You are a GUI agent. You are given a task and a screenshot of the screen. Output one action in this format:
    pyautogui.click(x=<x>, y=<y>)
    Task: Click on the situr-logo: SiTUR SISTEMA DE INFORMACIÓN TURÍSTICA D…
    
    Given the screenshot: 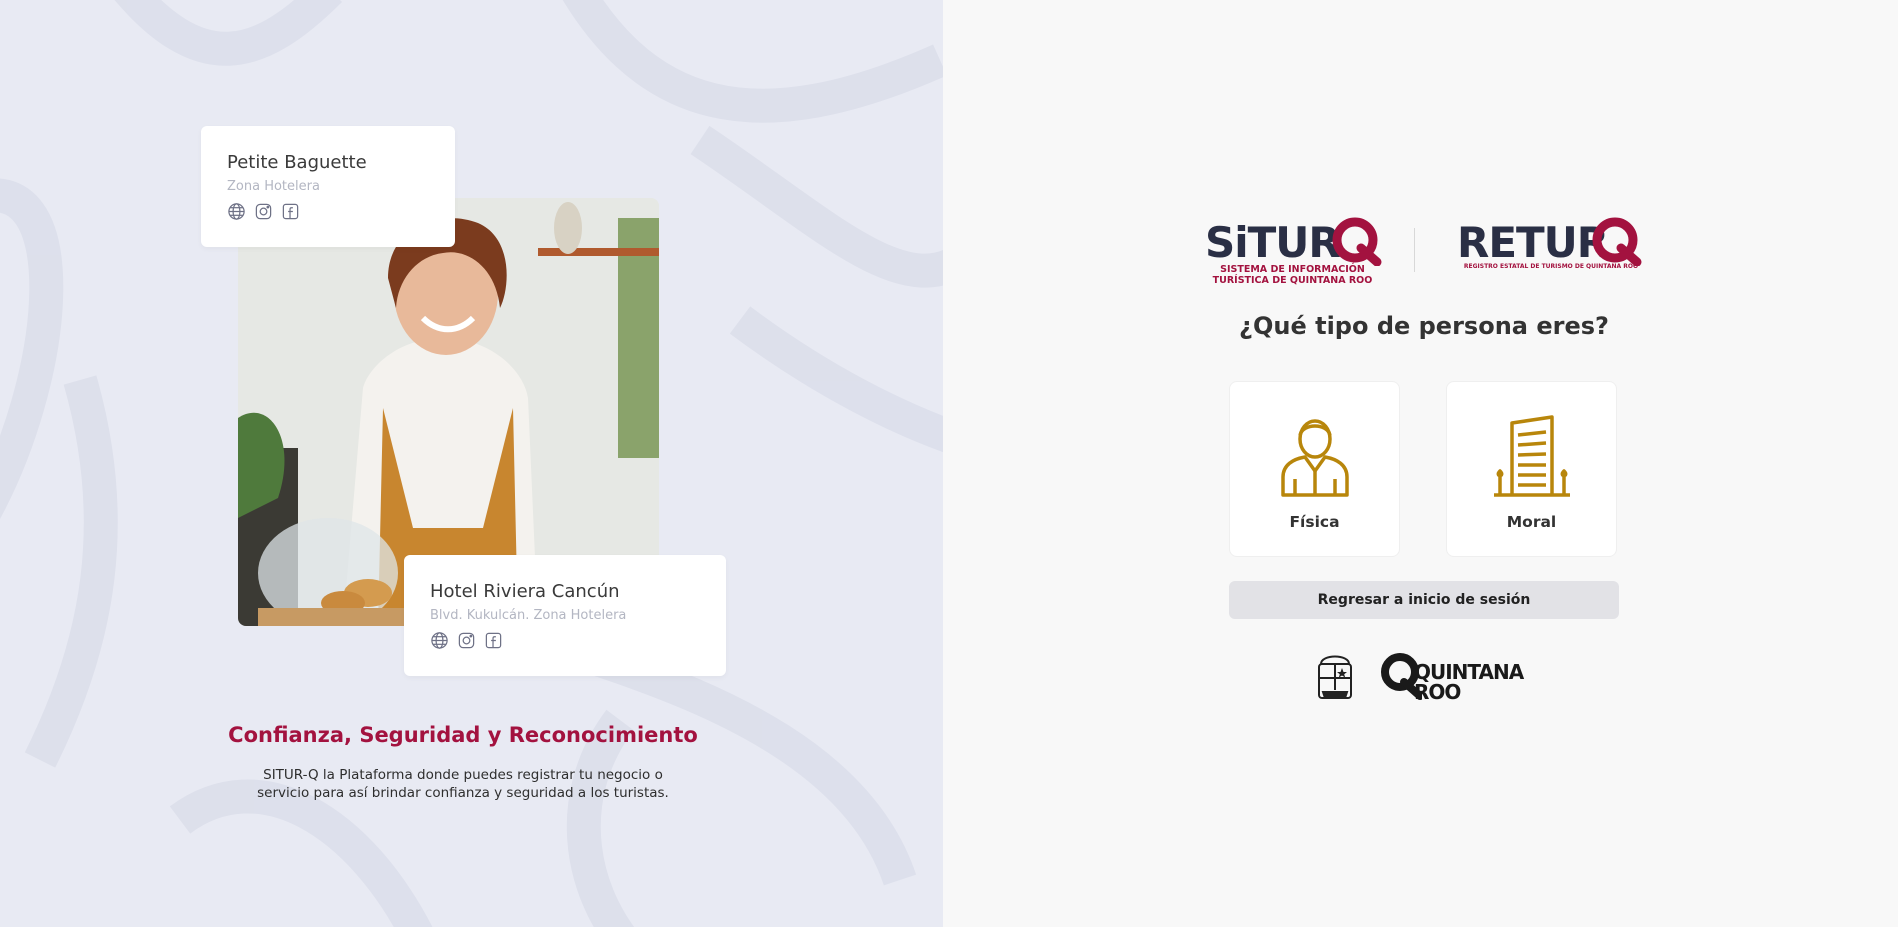 What is the action you would take?
    pyautogui.click(x=1295, y=252)
    